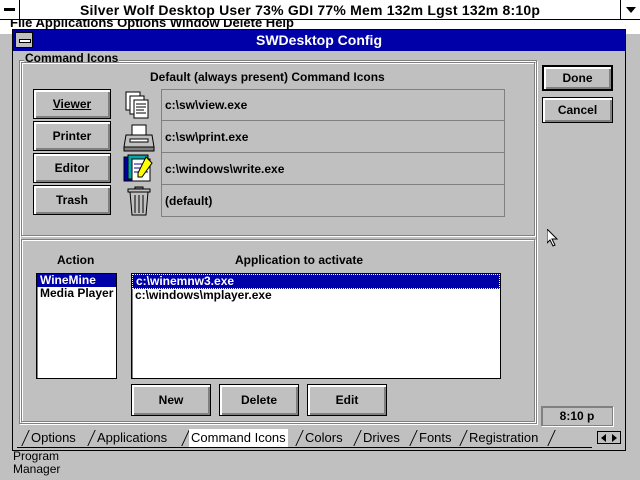  I want to click on trash-path: (default), so click(333, 201).